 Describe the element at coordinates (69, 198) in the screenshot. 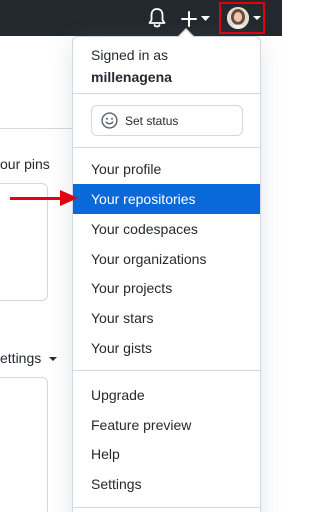

I see `arrow-head` at that location.